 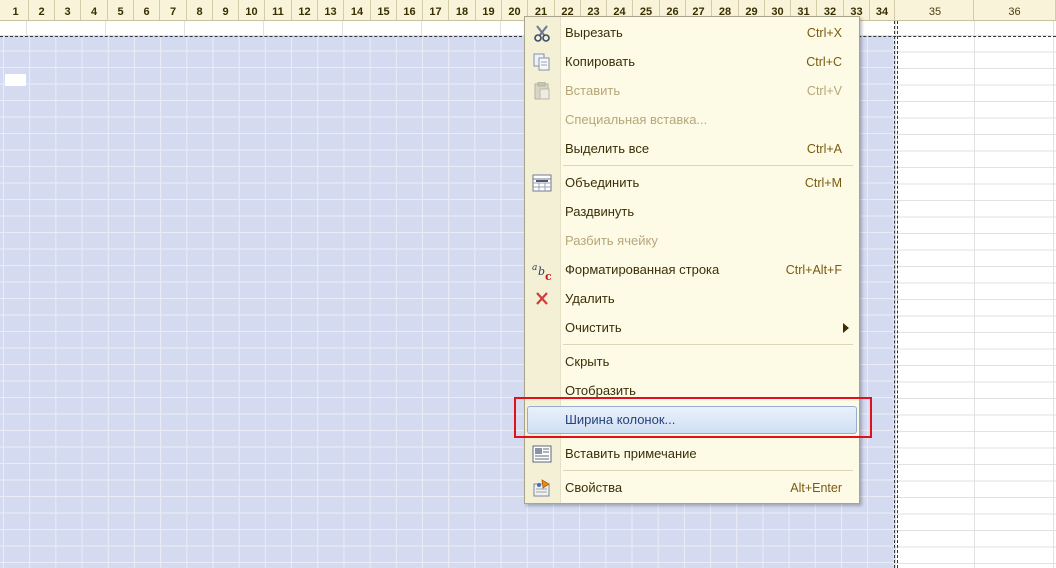 What do you see at coordinates (935, 10) in the screenshot?
I see `column-header: 35` at bounding box center [935, 10].